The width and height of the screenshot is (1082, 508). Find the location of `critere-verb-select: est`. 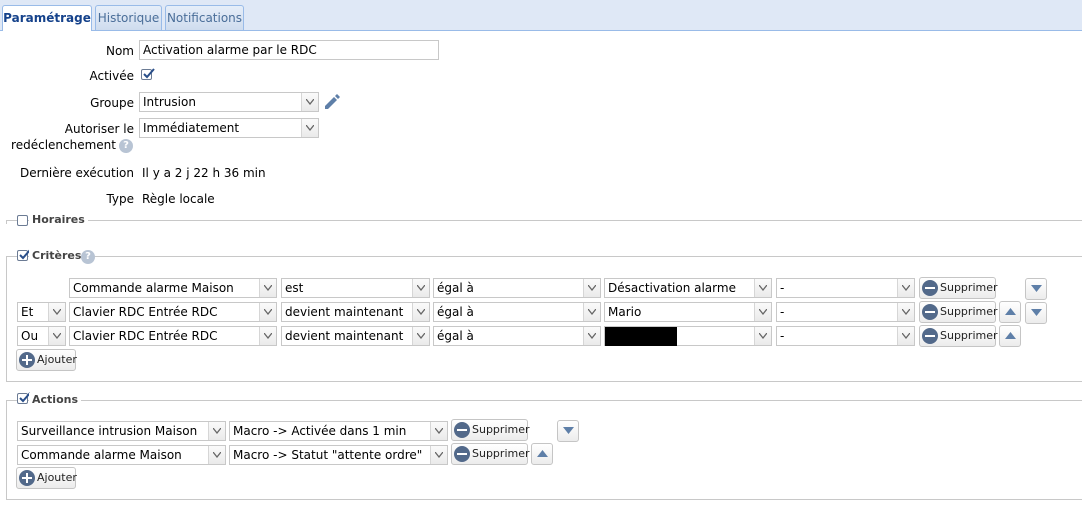

critere-verb-select: est is located at coordinates (355, 288).